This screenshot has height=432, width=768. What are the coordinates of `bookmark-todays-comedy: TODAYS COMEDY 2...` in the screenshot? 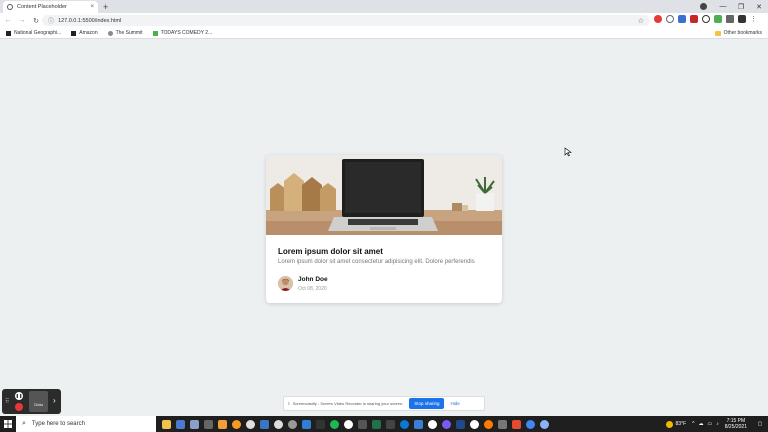 It's located at (182, 33).